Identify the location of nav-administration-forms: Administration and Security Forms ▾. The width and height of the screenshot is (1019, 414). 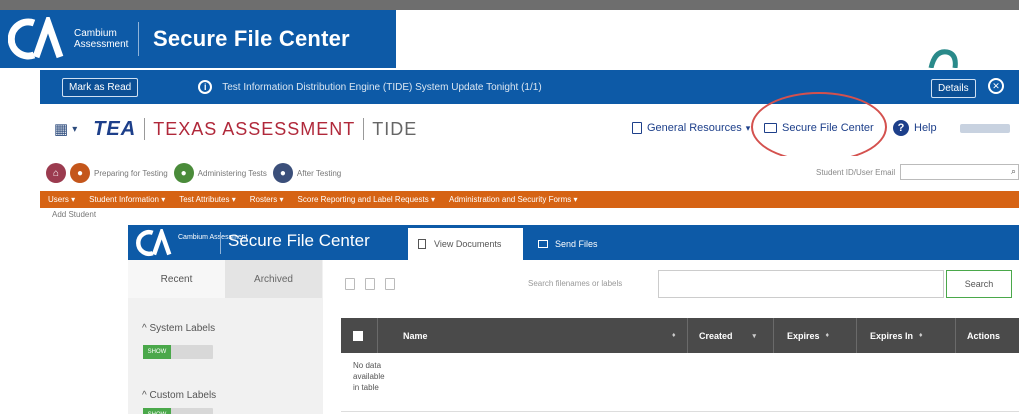
(513, 199).